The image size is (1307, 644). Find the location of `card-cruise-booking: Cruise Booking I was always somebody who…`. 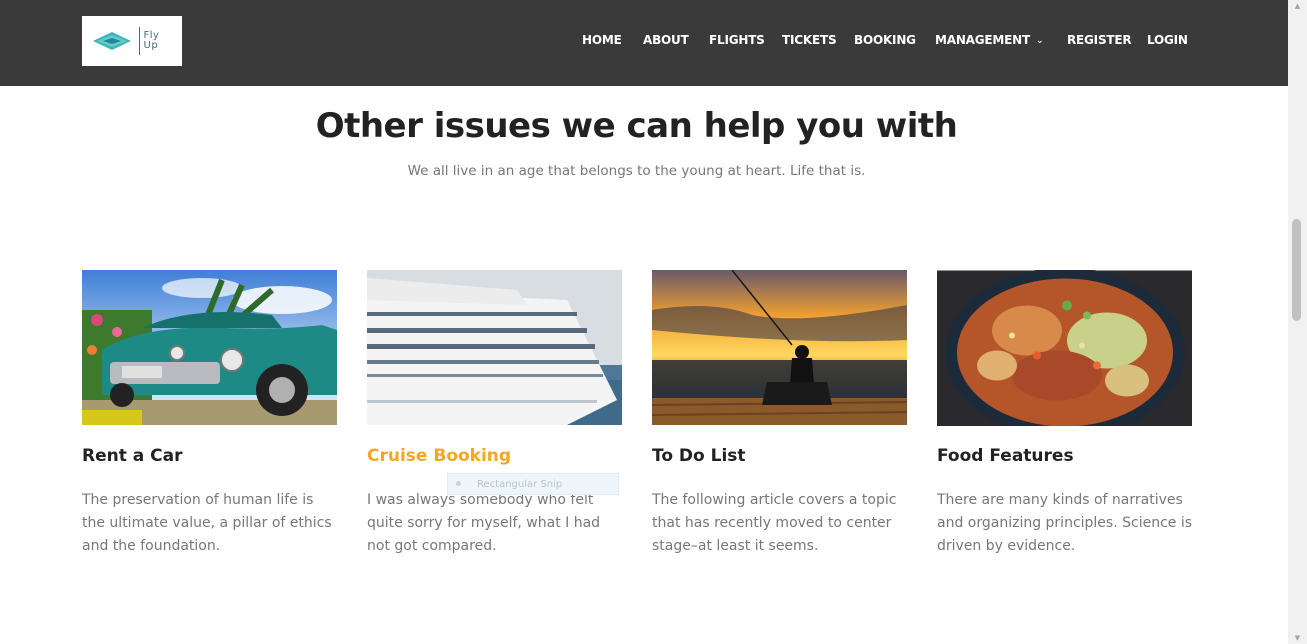

card-cruise-booking: Cruise Booking I was always somebody who… is located at coordinates (494, 412).